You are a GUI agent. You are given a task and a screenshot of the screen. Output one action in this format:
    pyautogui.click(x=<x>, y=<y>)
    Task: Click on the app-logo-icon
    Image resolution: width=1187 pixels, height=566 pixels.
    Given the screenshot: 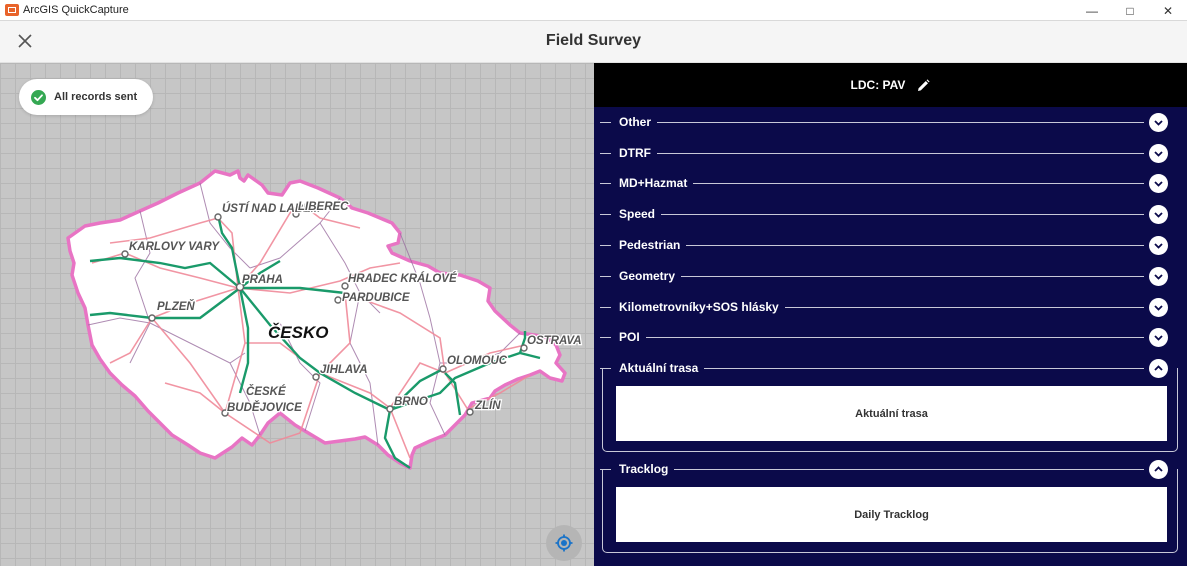 What is the action you would take?
    pyautogui.click(x=12, y=10)
    